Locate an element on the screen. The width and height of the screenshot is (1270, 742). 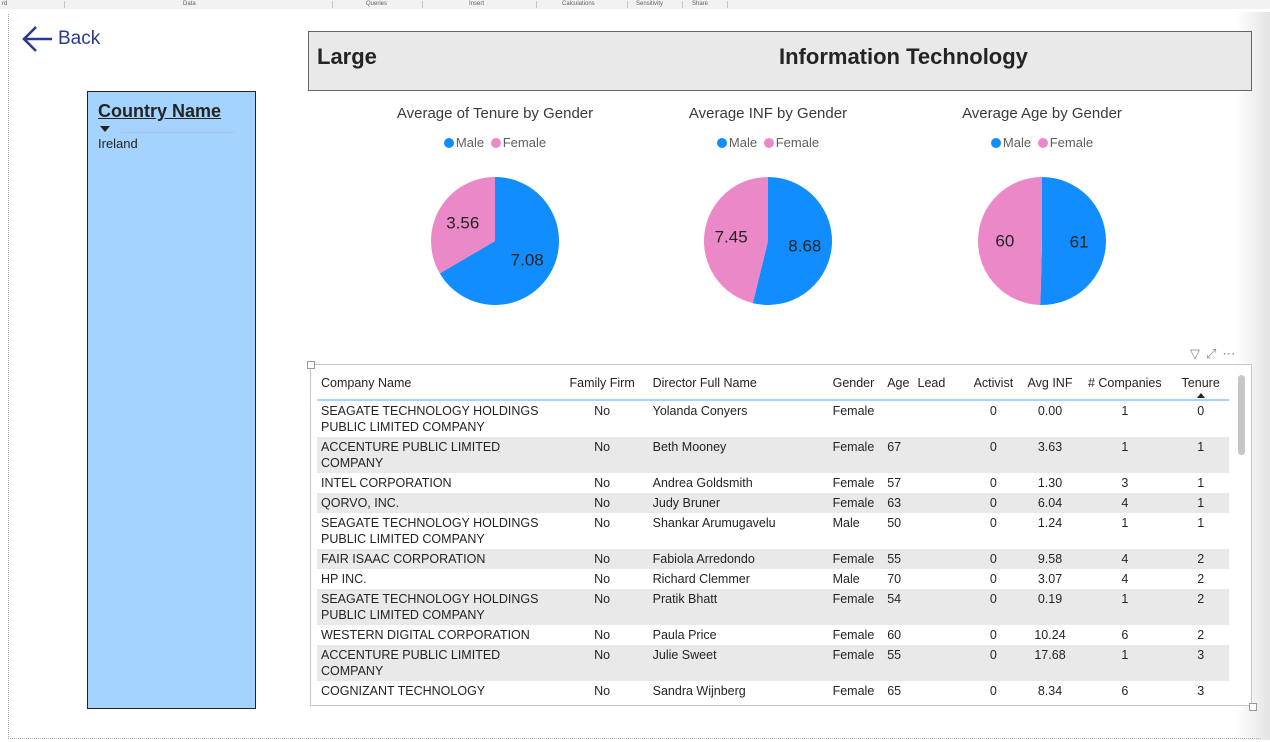
table-cell: QORVO, INC. is located at coordinates (436, 503).